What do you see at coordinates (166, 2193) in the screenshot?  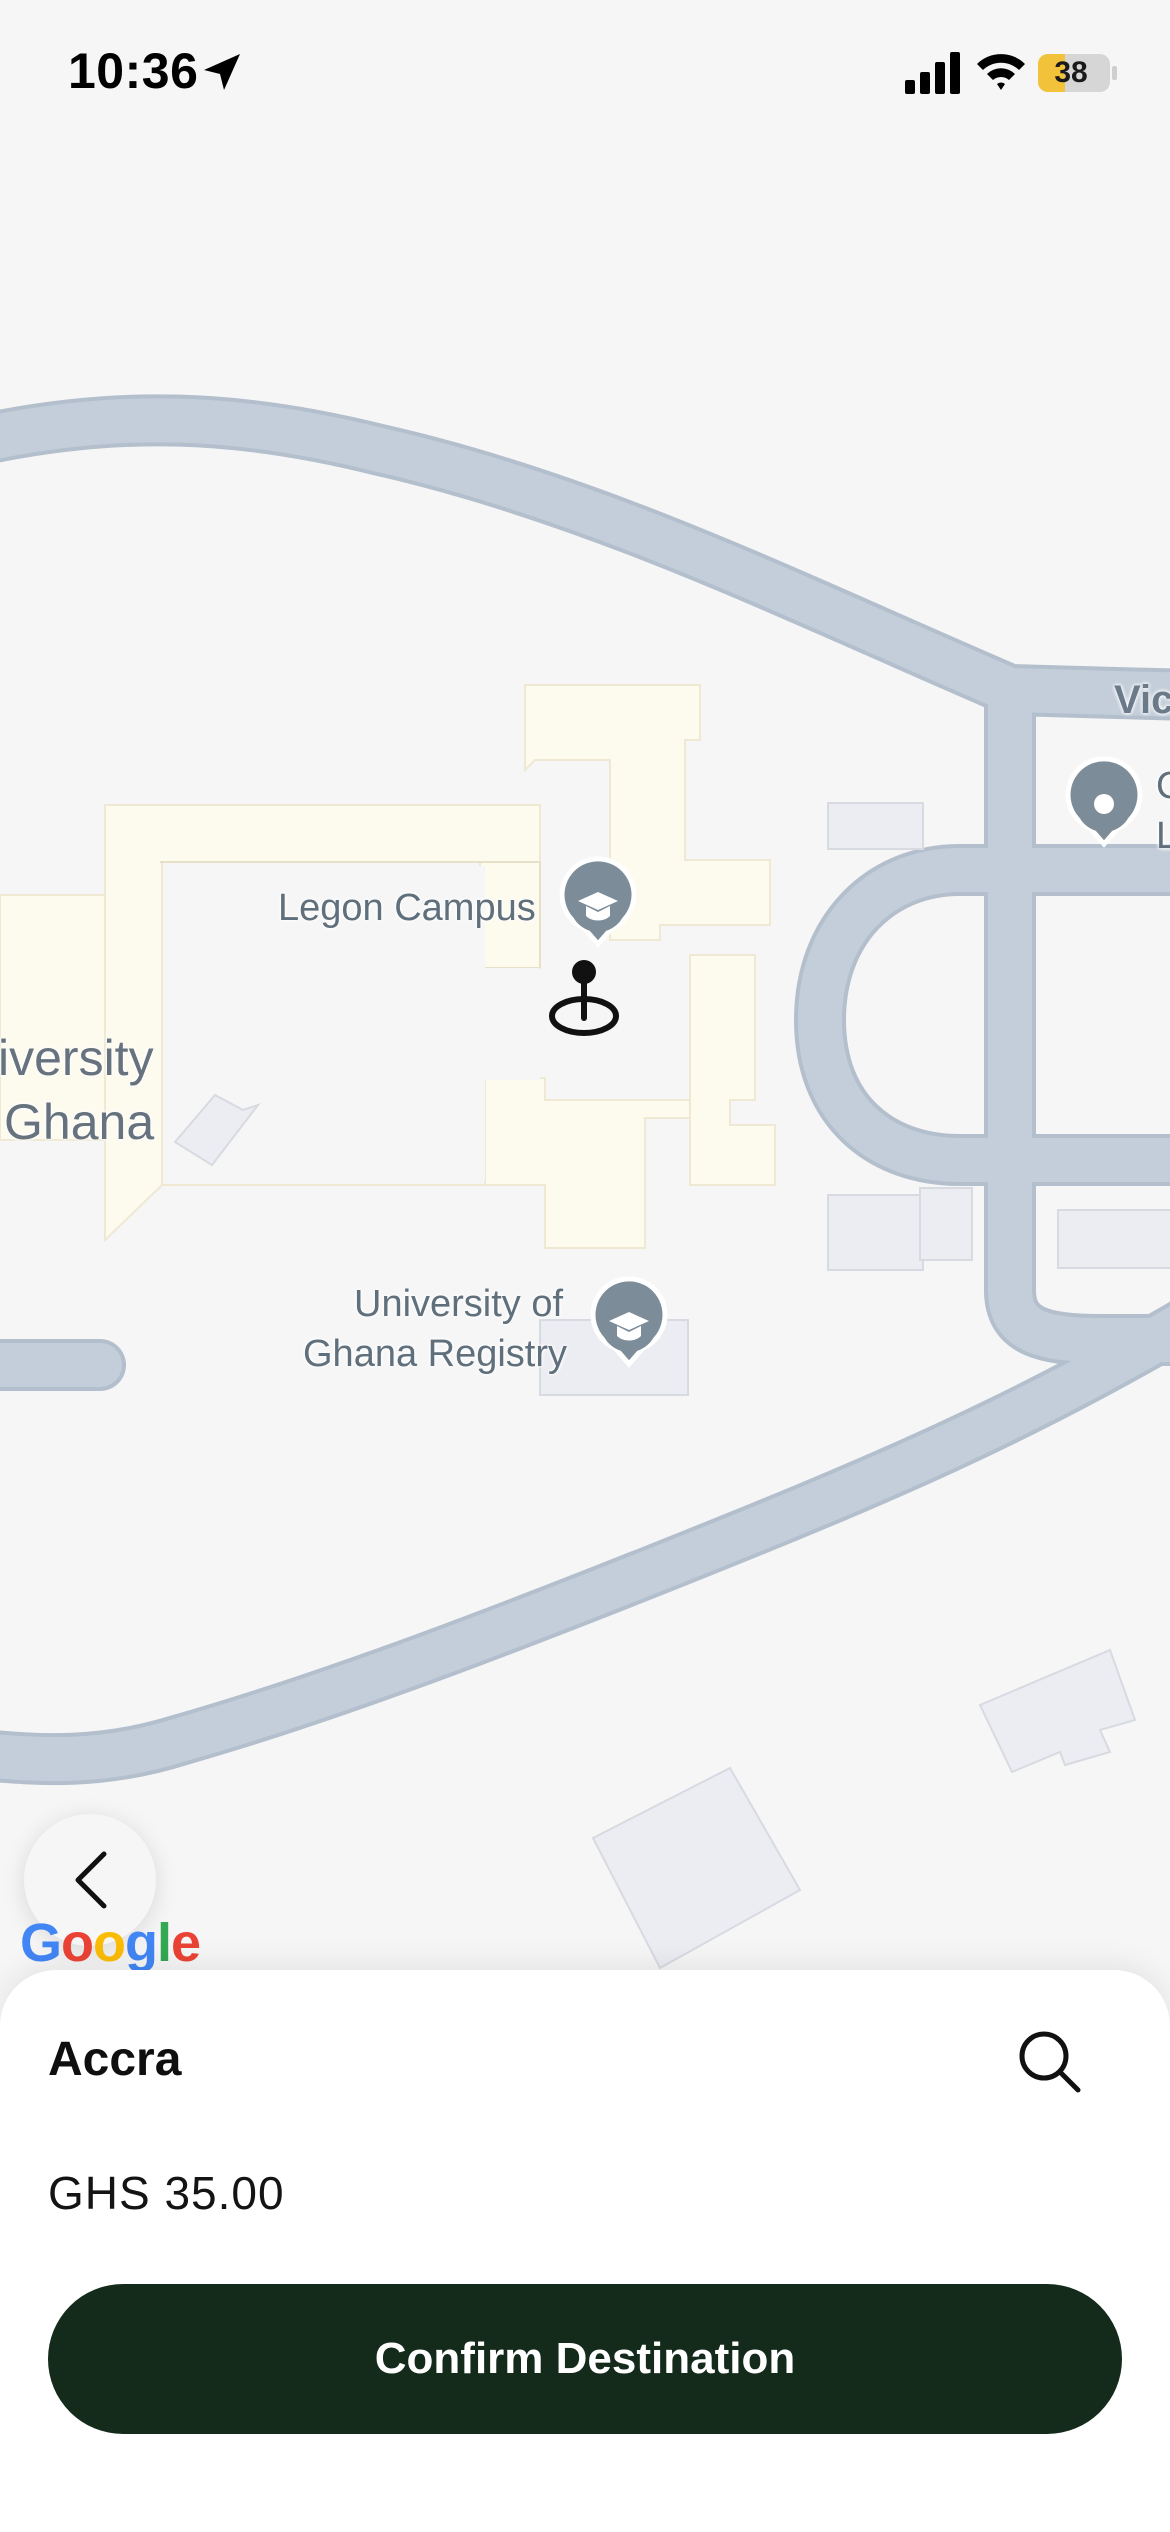 I see `fare-price: GHS 35.00` at bounding box center [166, 2193].